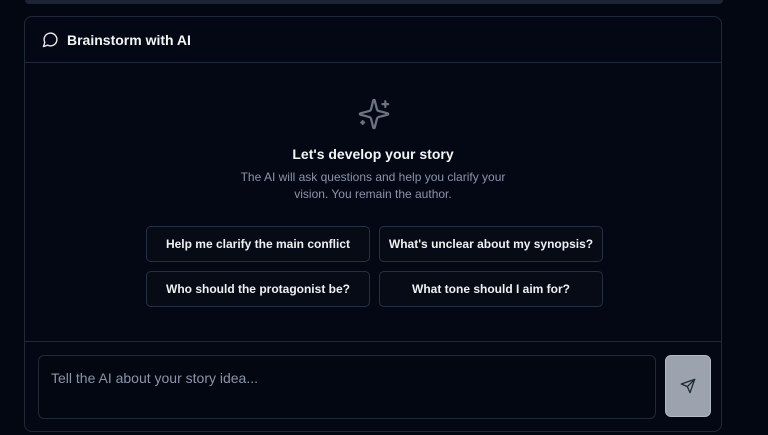 The width and height of the screenshot is (768, 435). What do you see at coordinates (374, 2) in the screenshot?
I see `previous-panel-edge` at bounding box center [374, 2].